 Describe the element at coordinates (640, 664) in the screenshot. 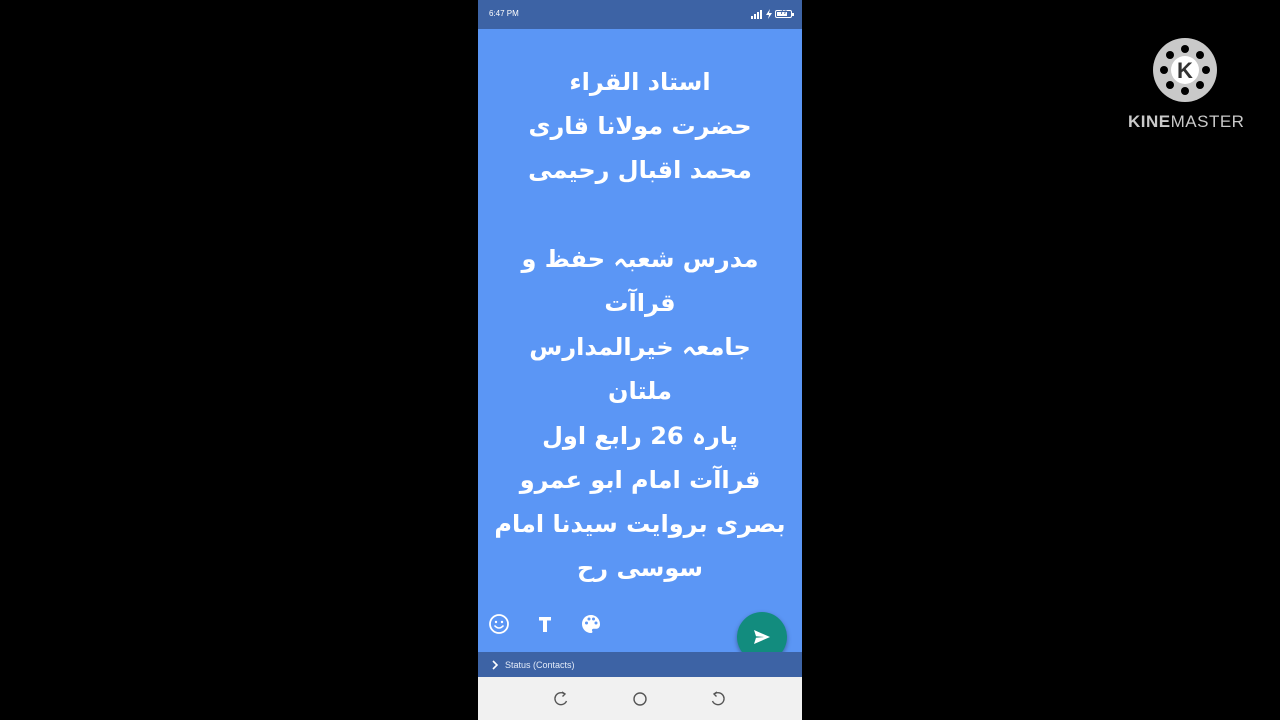

I see `audience-selector: Status (Contacts)` at that location.